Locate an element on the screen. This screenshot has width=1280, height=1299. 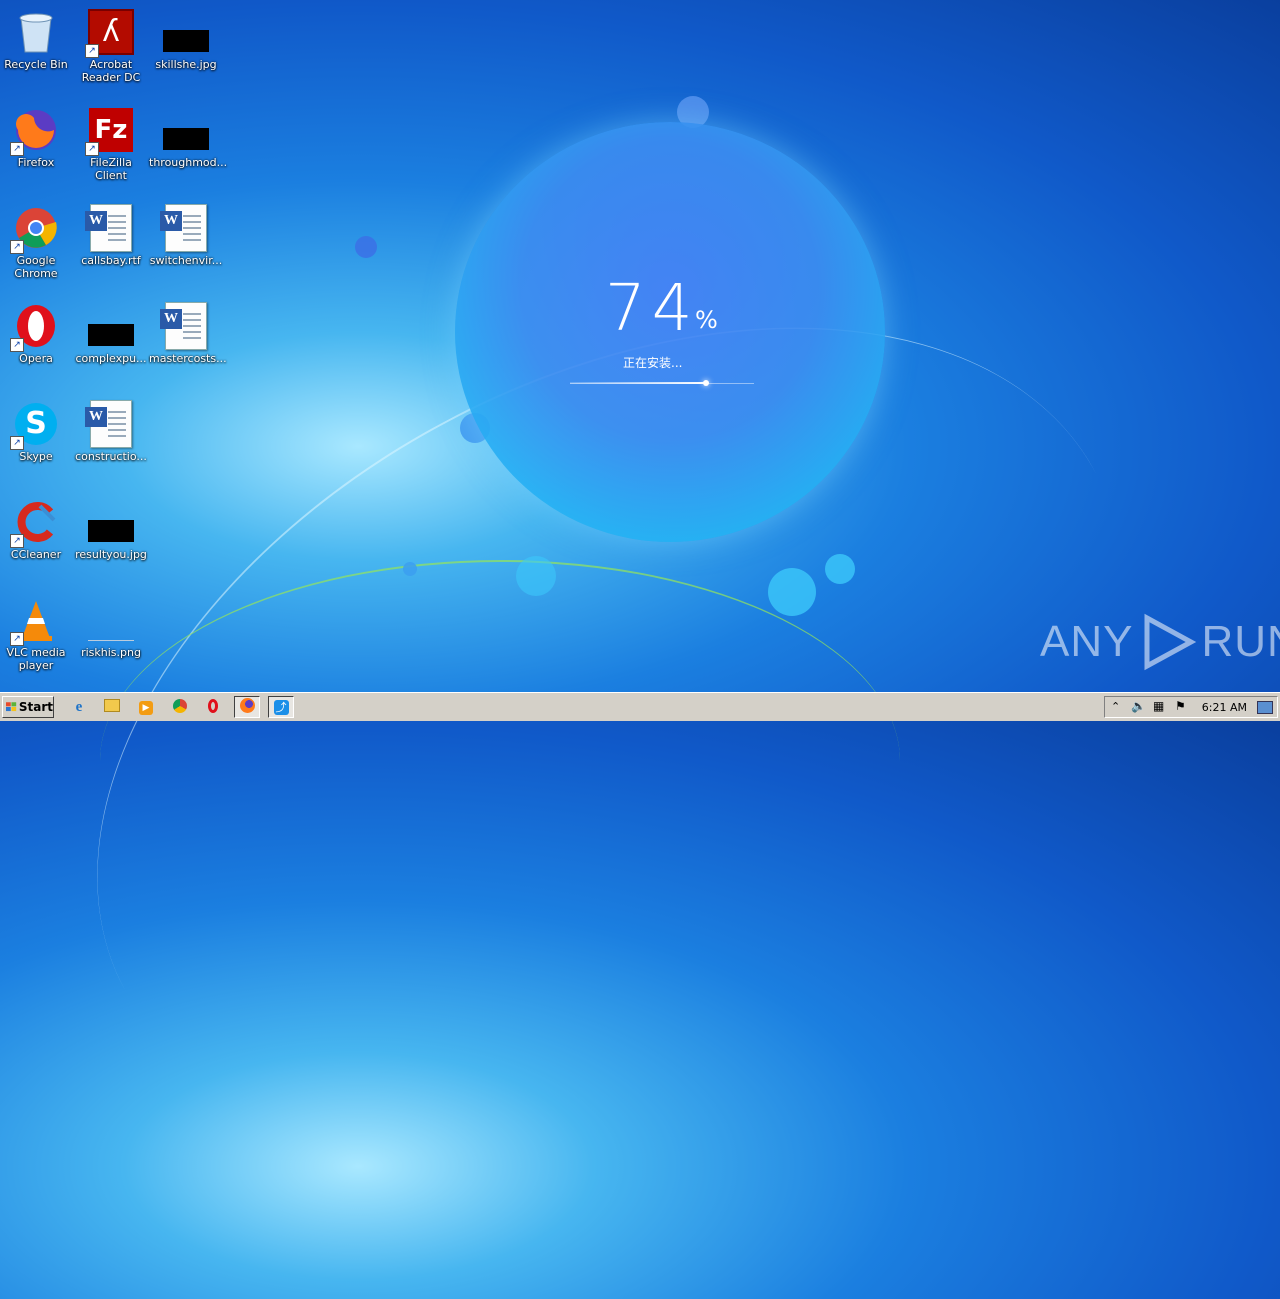
anyrun-watermark: ANY RUN is located at coordinates (1160, 642).